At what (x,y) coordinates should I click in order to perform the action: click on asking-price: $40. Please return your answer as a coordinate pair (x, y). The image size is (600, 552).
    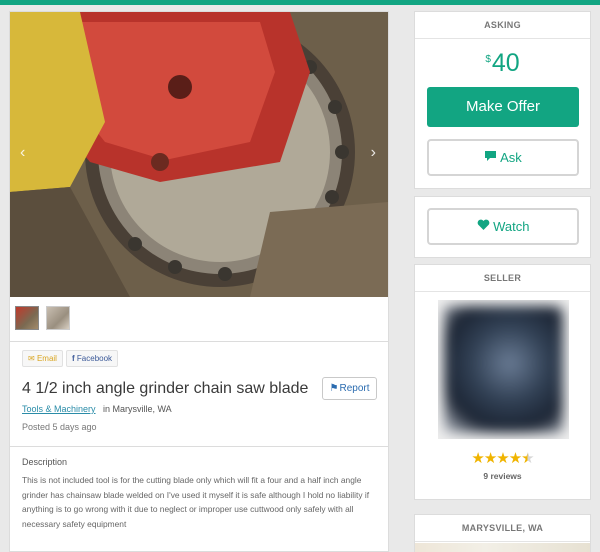
    Looking at the image, I should click on (502, 63).